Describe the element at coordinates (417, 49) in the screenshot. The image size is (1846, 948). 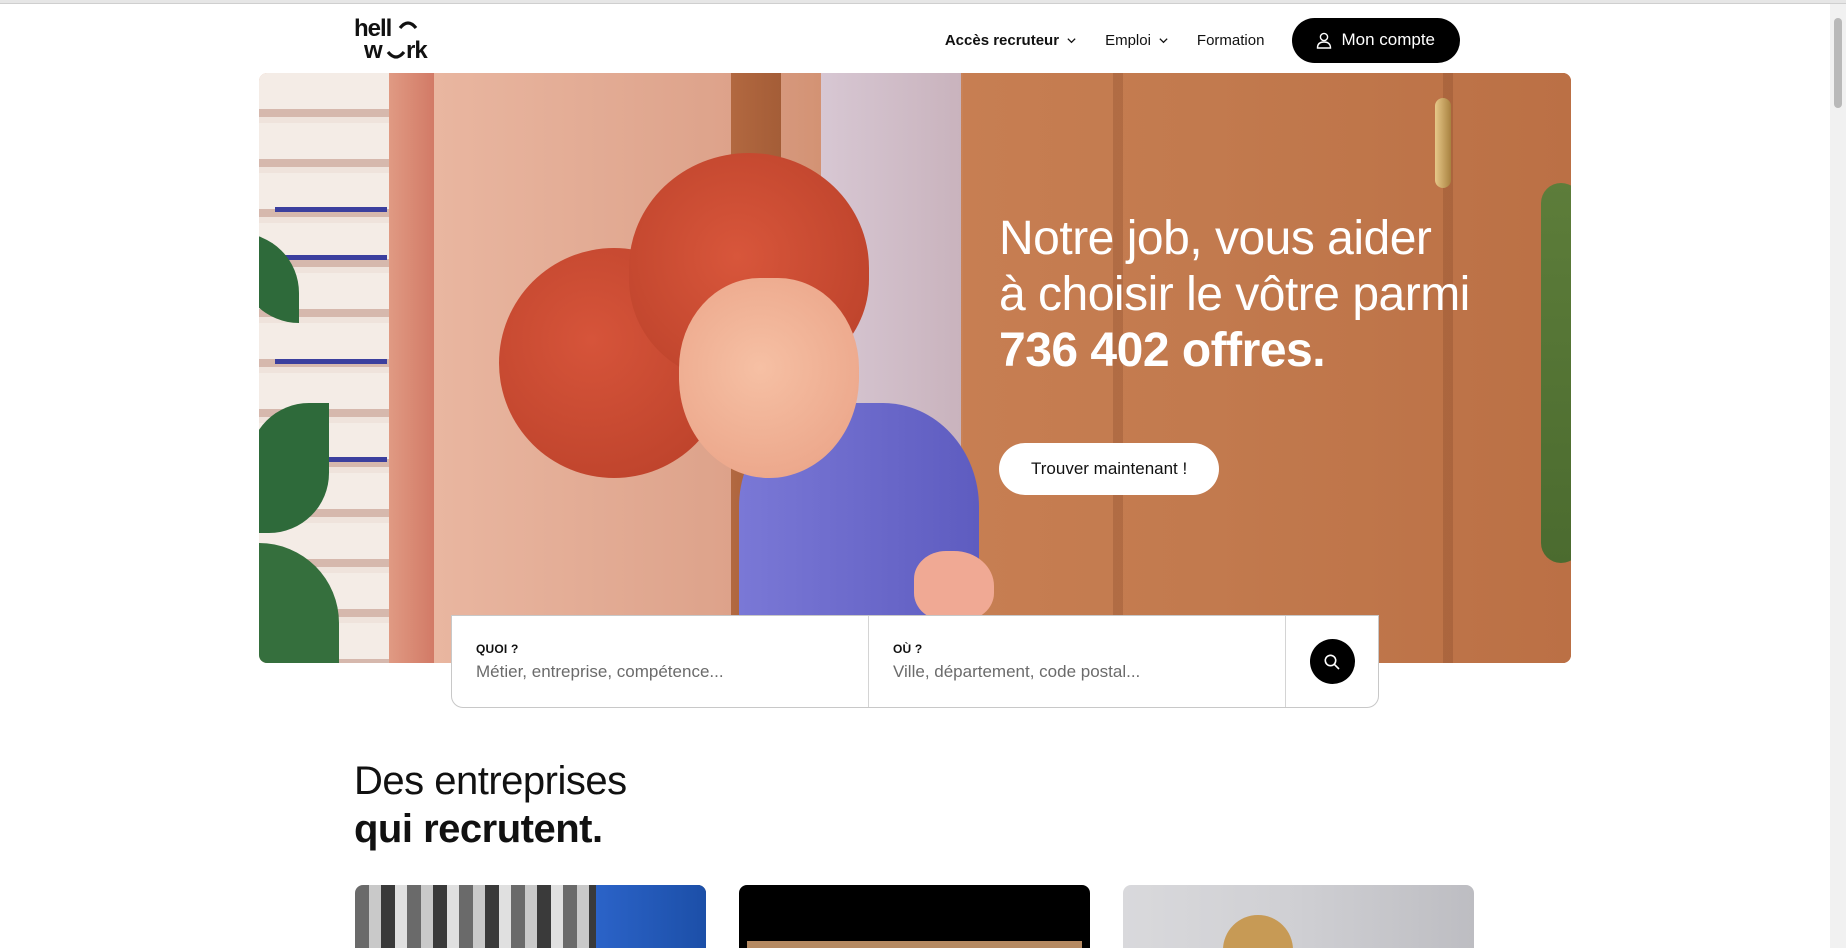
I see `svg-text: rk` at that location.